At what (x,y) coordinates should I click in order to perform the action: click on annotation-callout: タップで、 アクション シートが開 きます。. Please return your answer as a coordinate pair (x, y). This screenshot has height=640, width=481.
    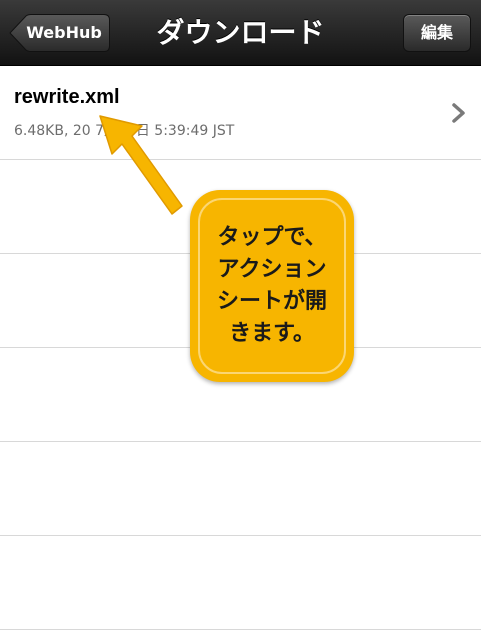
    Looking at the image, I should click on (272, 286).